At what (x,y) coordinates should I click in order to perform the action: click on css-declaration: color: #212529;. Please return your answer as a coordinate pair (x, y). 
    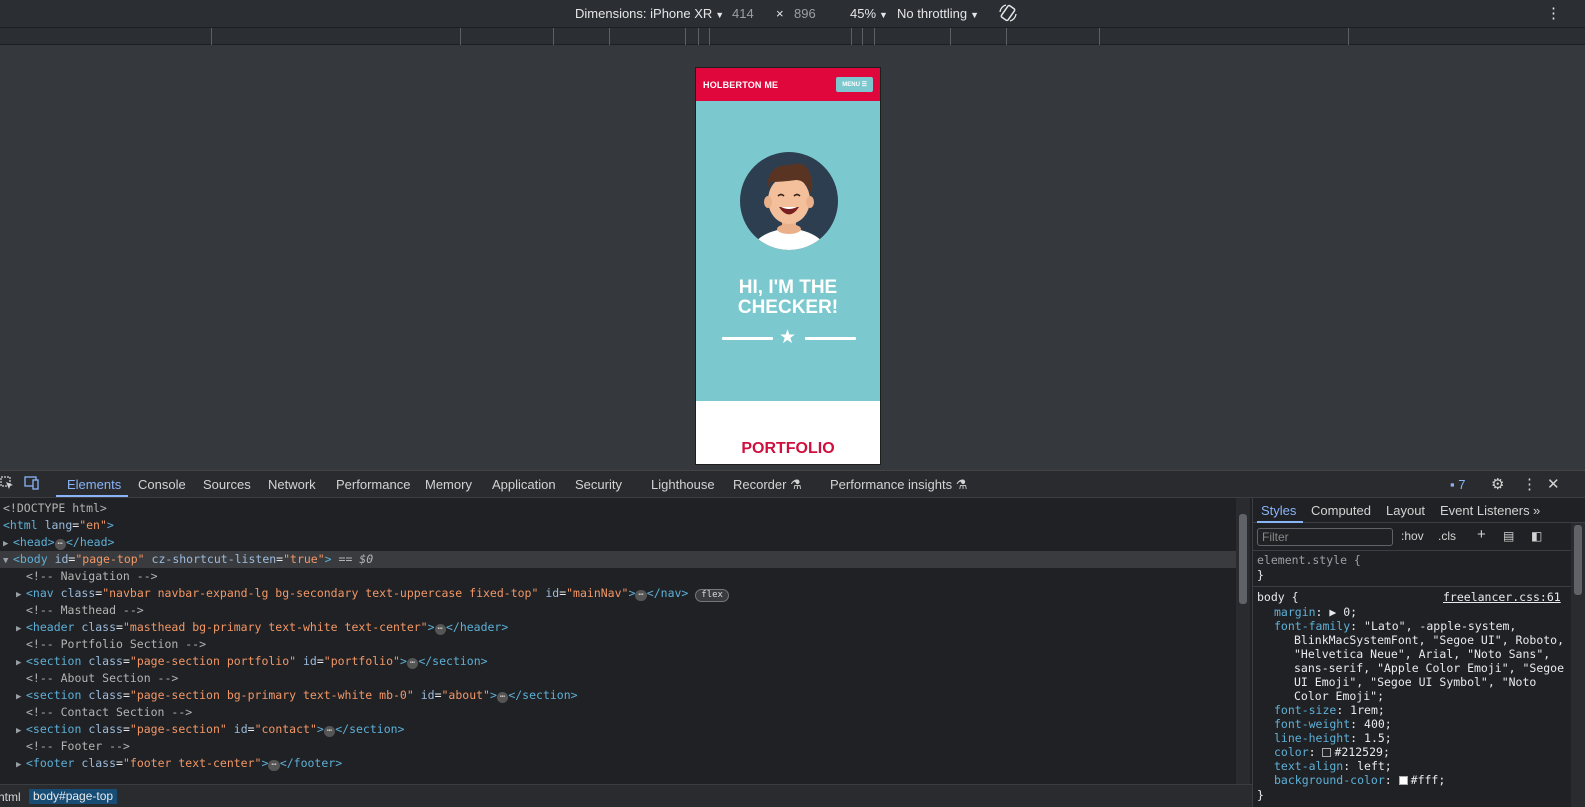
    Looking at the image, I should click on (1332, 752).